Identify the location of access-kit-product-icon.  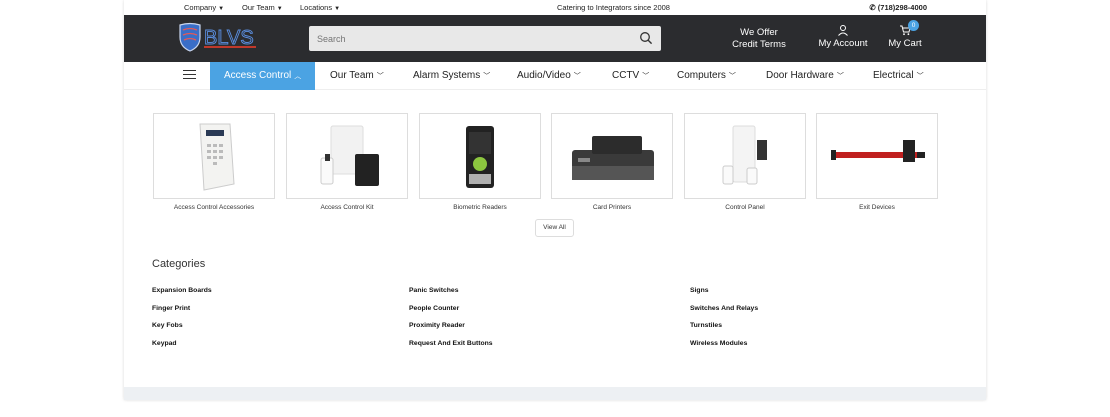
(349, 155).